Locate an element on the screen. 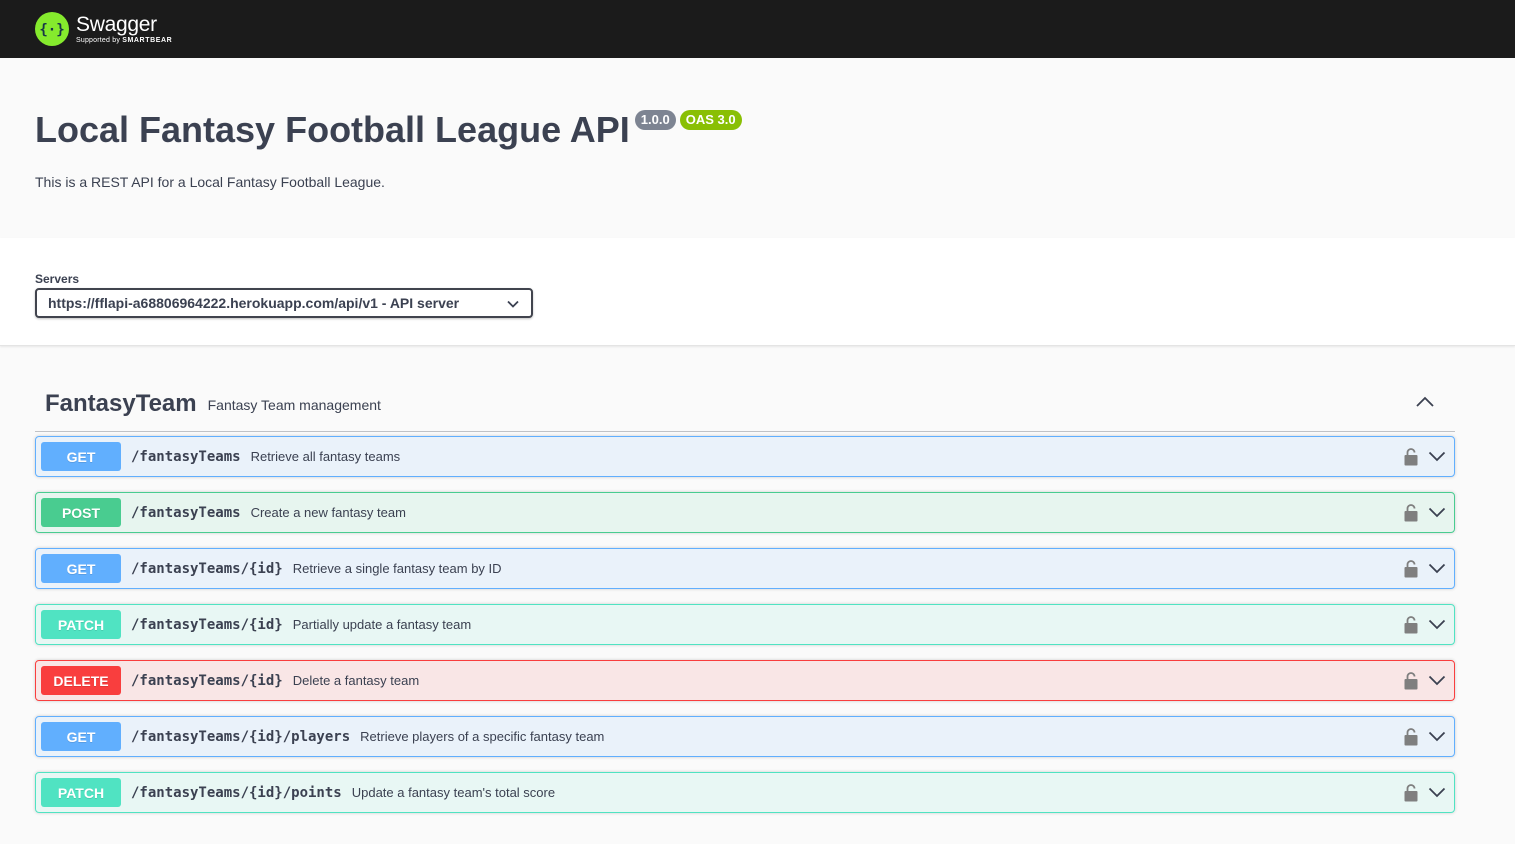  operation-path: /fantasyTeams/{id}/players is located at coordinates (241, 736).